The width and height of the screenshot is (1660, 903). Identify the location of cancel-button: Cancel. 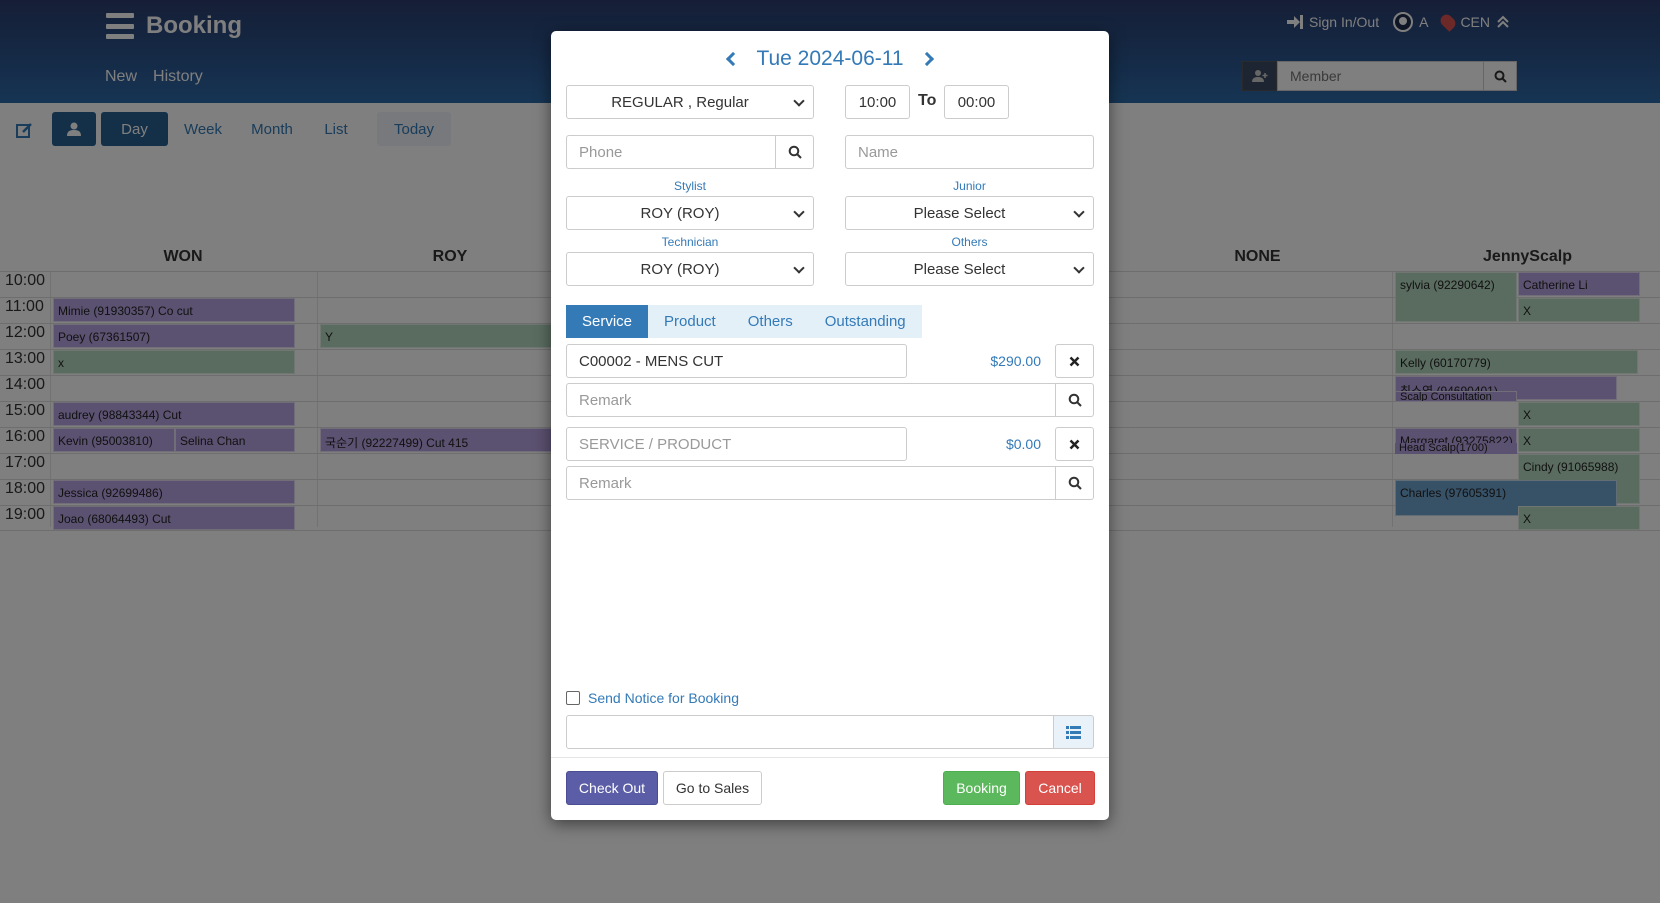
(1060, 788).